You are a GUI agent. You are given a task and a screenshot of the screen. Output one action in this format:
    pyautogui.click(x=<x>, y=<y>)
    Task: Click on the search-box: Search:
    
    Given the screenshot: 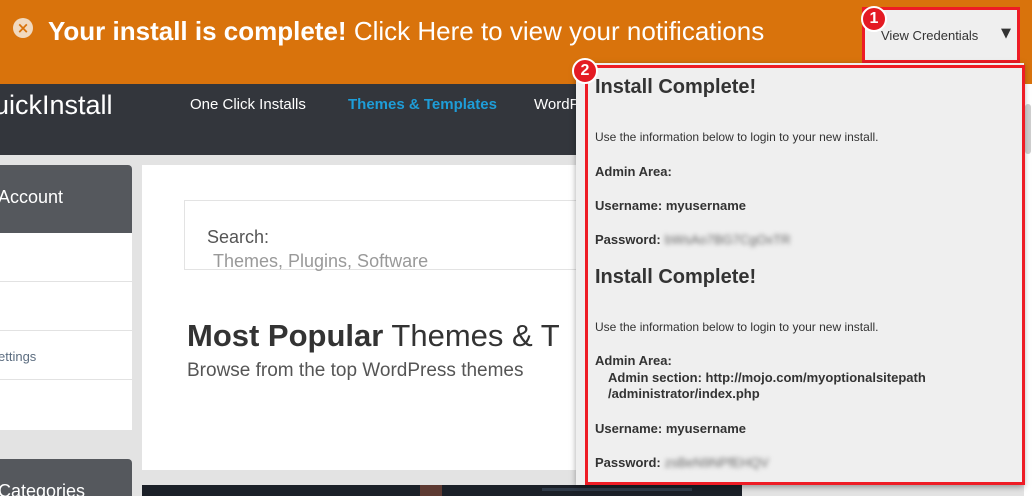 What is the action you would take?
    pyautogui.click(x=384, y=236)
    